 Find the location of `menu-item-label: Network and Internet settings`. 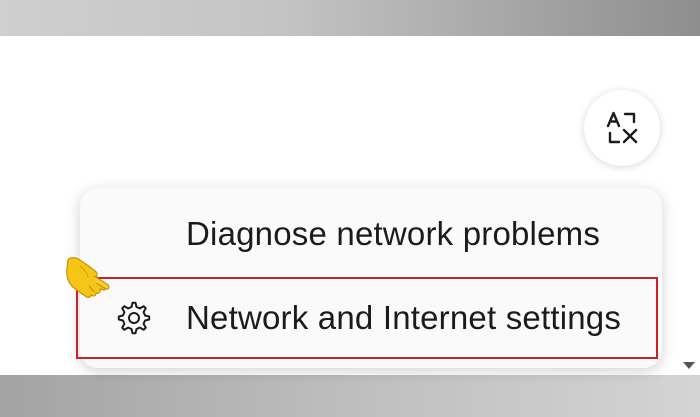

menu-item-label: Network and Internet settings is located at coordinates (404, 317).